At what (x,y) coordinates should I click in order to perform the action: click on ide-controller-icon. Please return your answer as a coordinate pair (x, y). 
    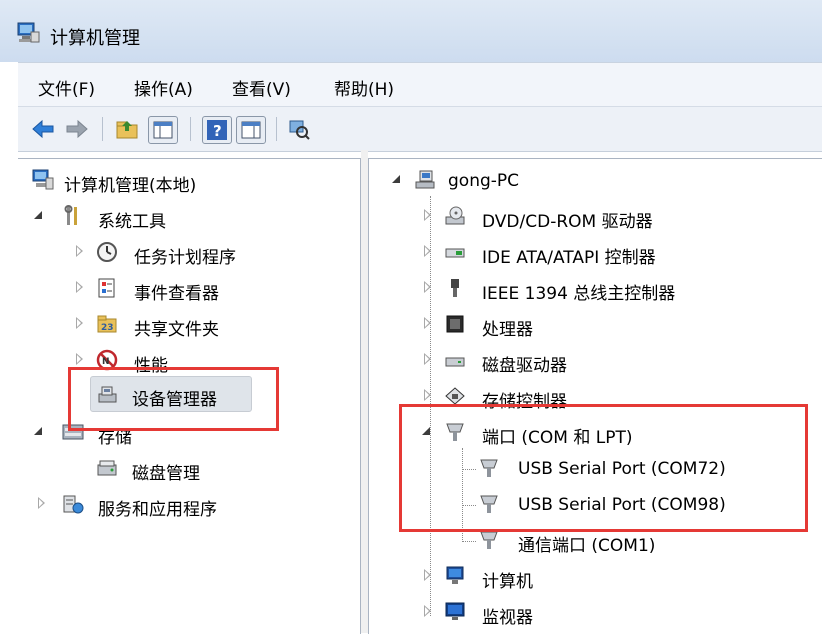
    Looking at the image, I should click on (455, 253).